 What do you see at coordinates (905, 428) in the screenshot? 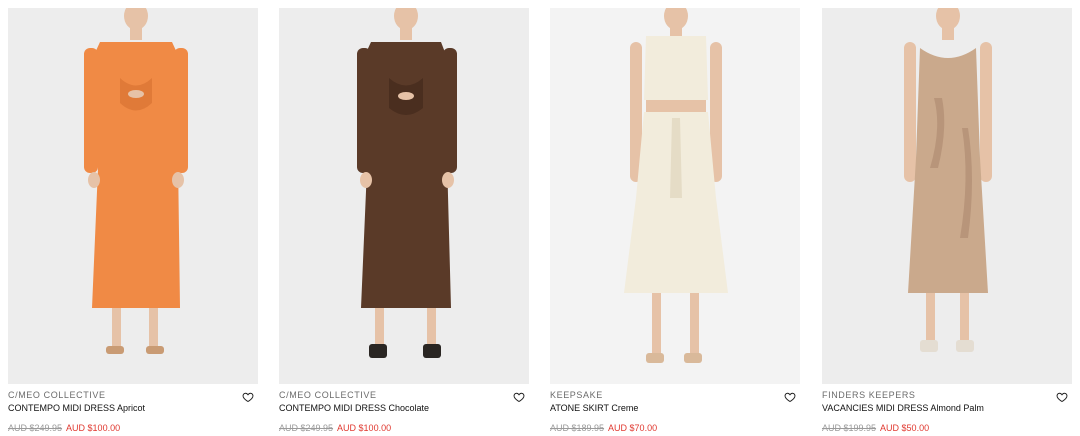
I see `sale-price: AUD $50.00` at bounding box center [905, 428].